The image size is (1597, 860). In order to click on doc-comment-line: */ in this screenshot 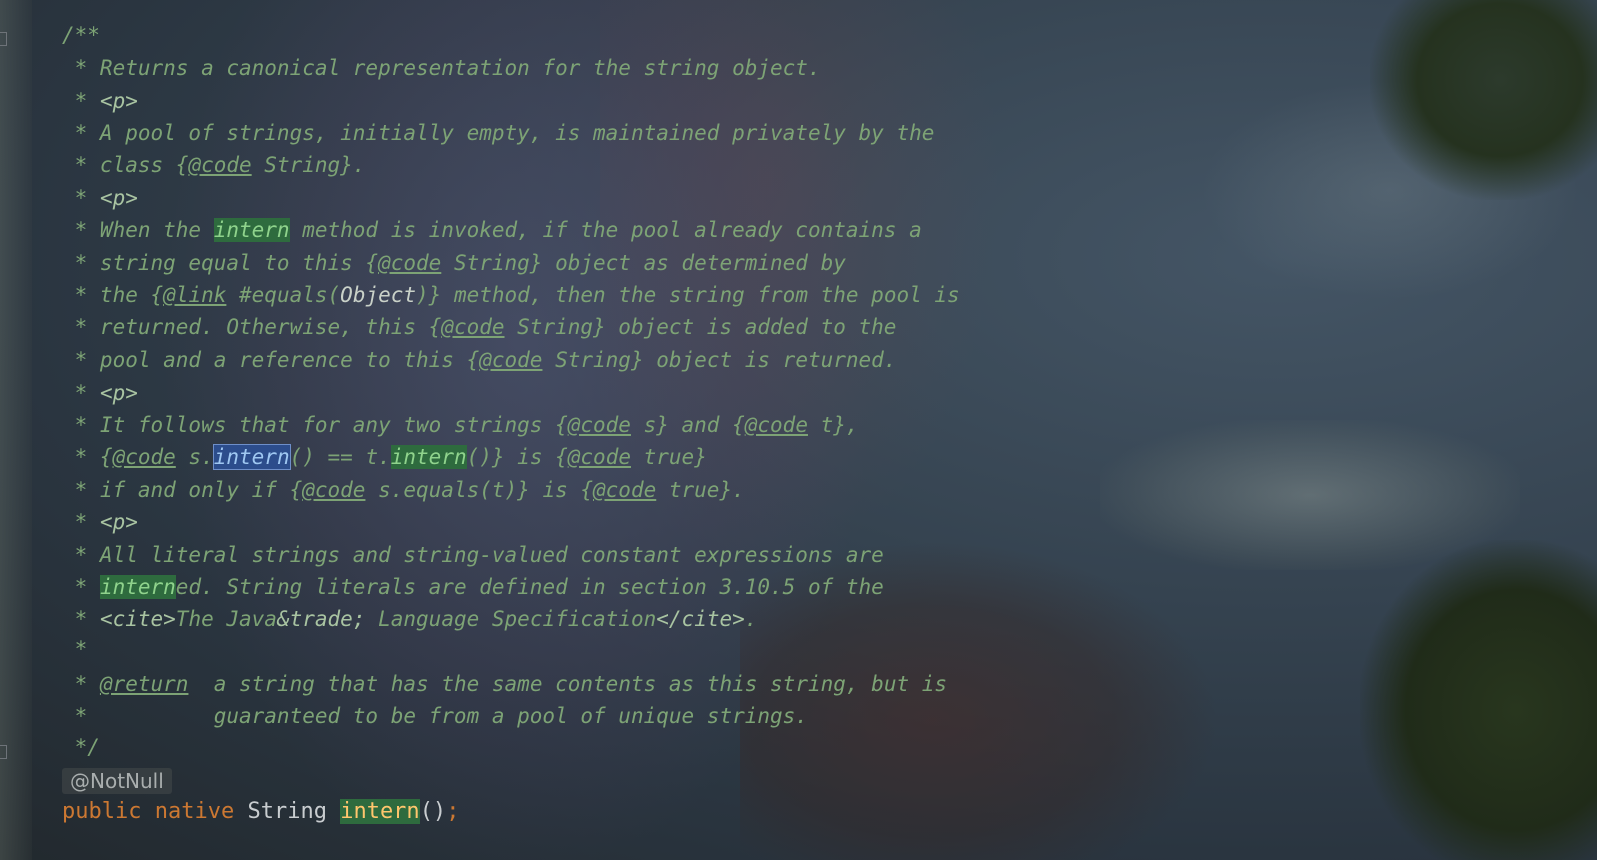, I will do `click(81, 747)`.